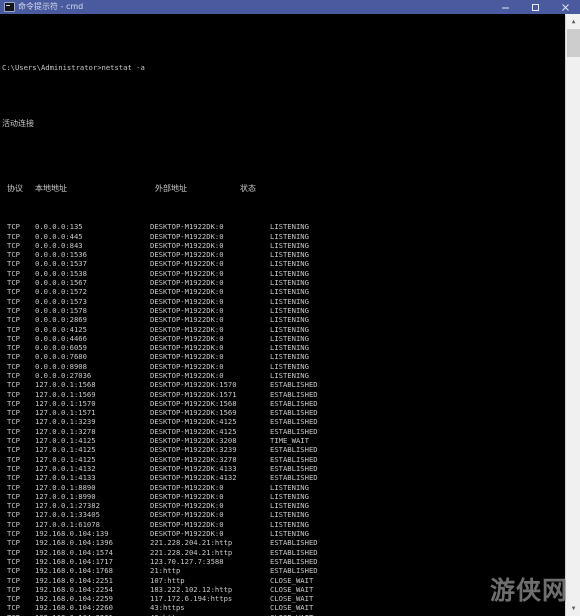 This screenshot has height=616, width=580. Describe the element at coordinates (565, 7) in the screenshot. I see `close-button` at that location.